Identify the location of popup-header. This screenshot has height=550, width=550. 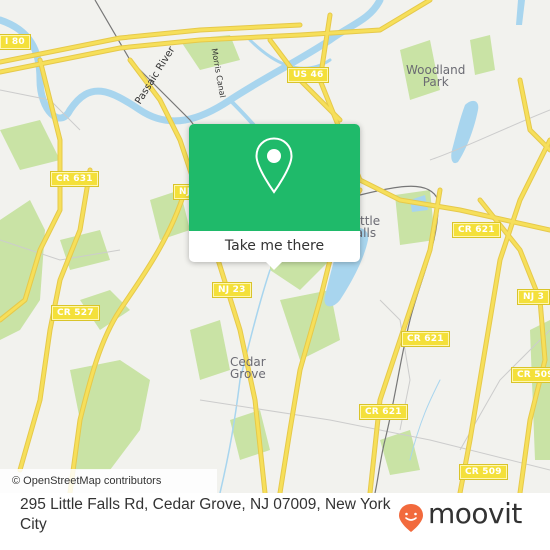
(274, 177).